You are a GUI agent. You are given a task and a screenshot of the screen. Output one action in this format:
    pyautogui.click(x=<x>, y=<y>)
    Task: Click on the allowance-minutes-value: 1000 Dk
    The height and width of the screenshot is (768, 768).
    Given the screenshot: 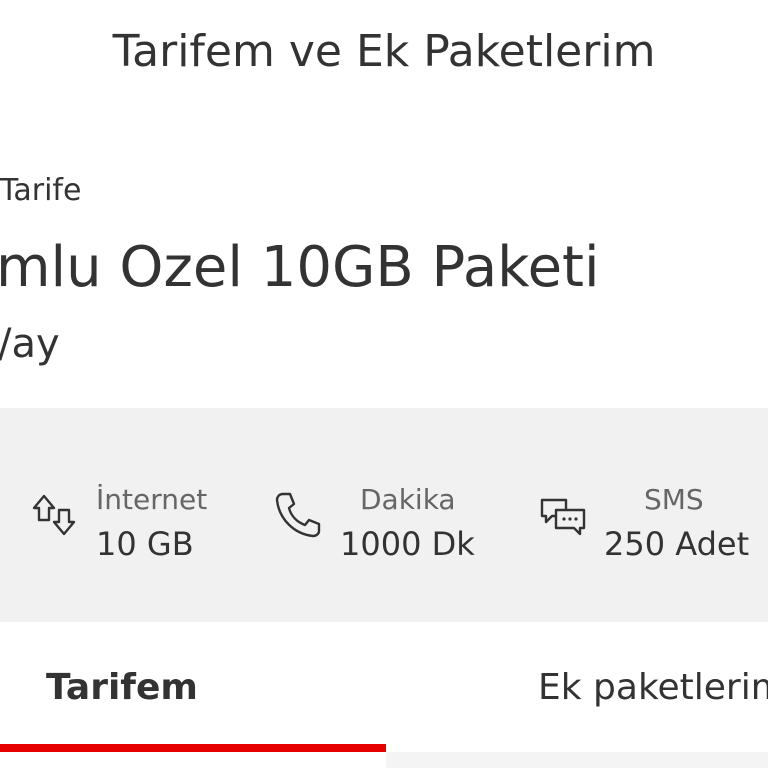 What is the action you would take?
    pyautogui.click(x=407, y=544)
    